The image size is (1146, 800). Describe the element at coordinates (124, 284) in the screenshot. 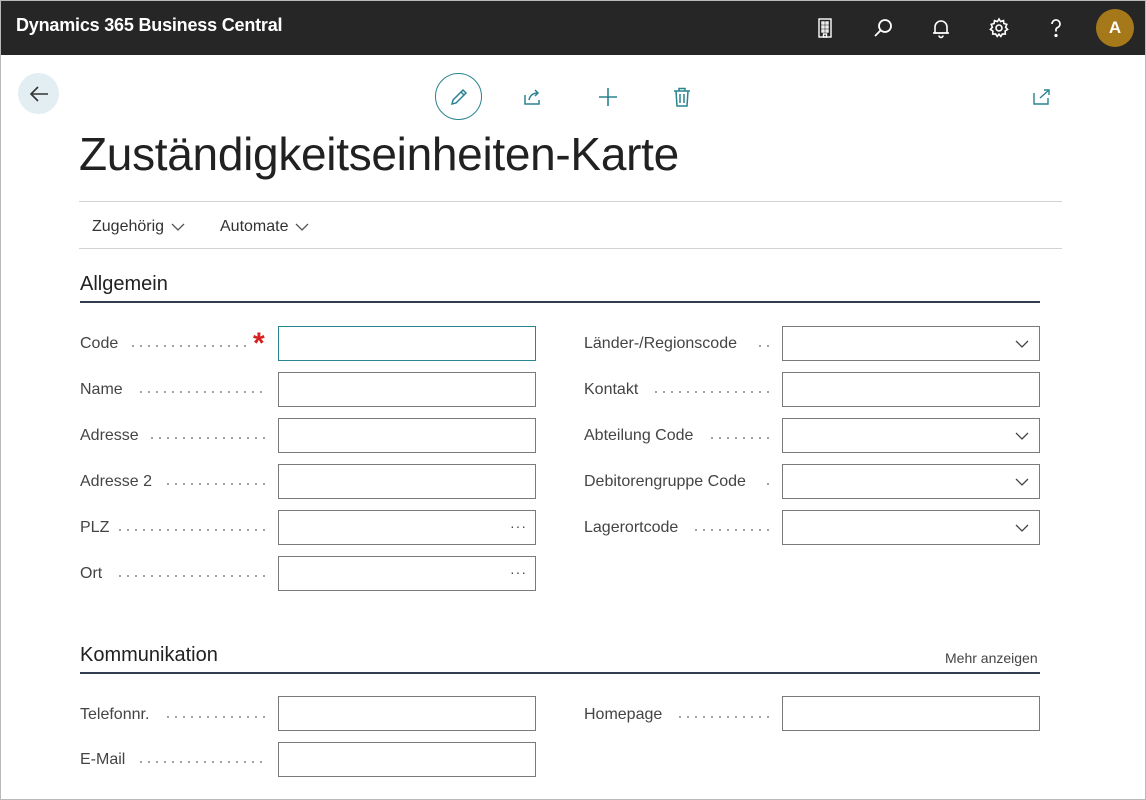

I see `section-general-title: Allgemein` at that location.